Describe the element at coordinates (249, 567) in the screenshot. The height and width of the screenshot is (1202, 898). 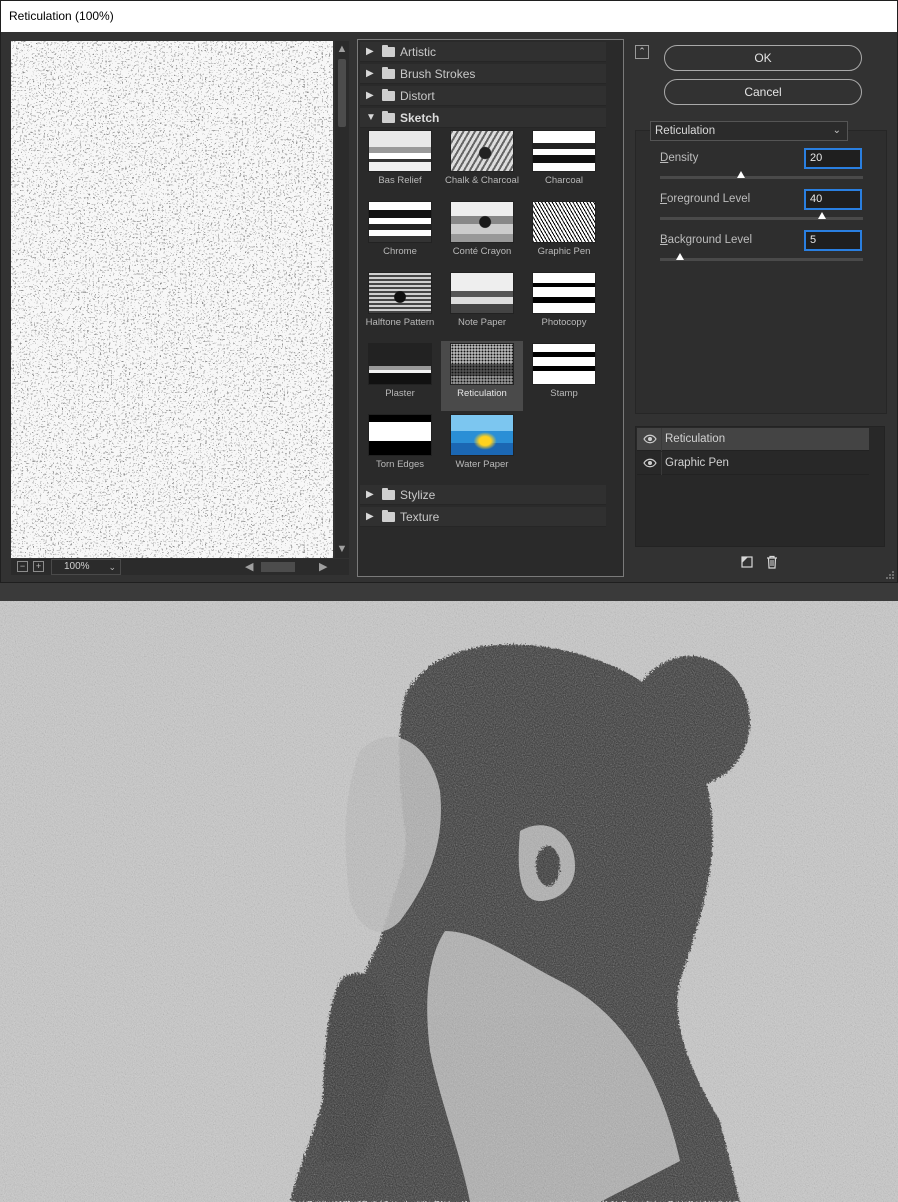
I see `scroll-left-arrow-icon: ◀` at that location.